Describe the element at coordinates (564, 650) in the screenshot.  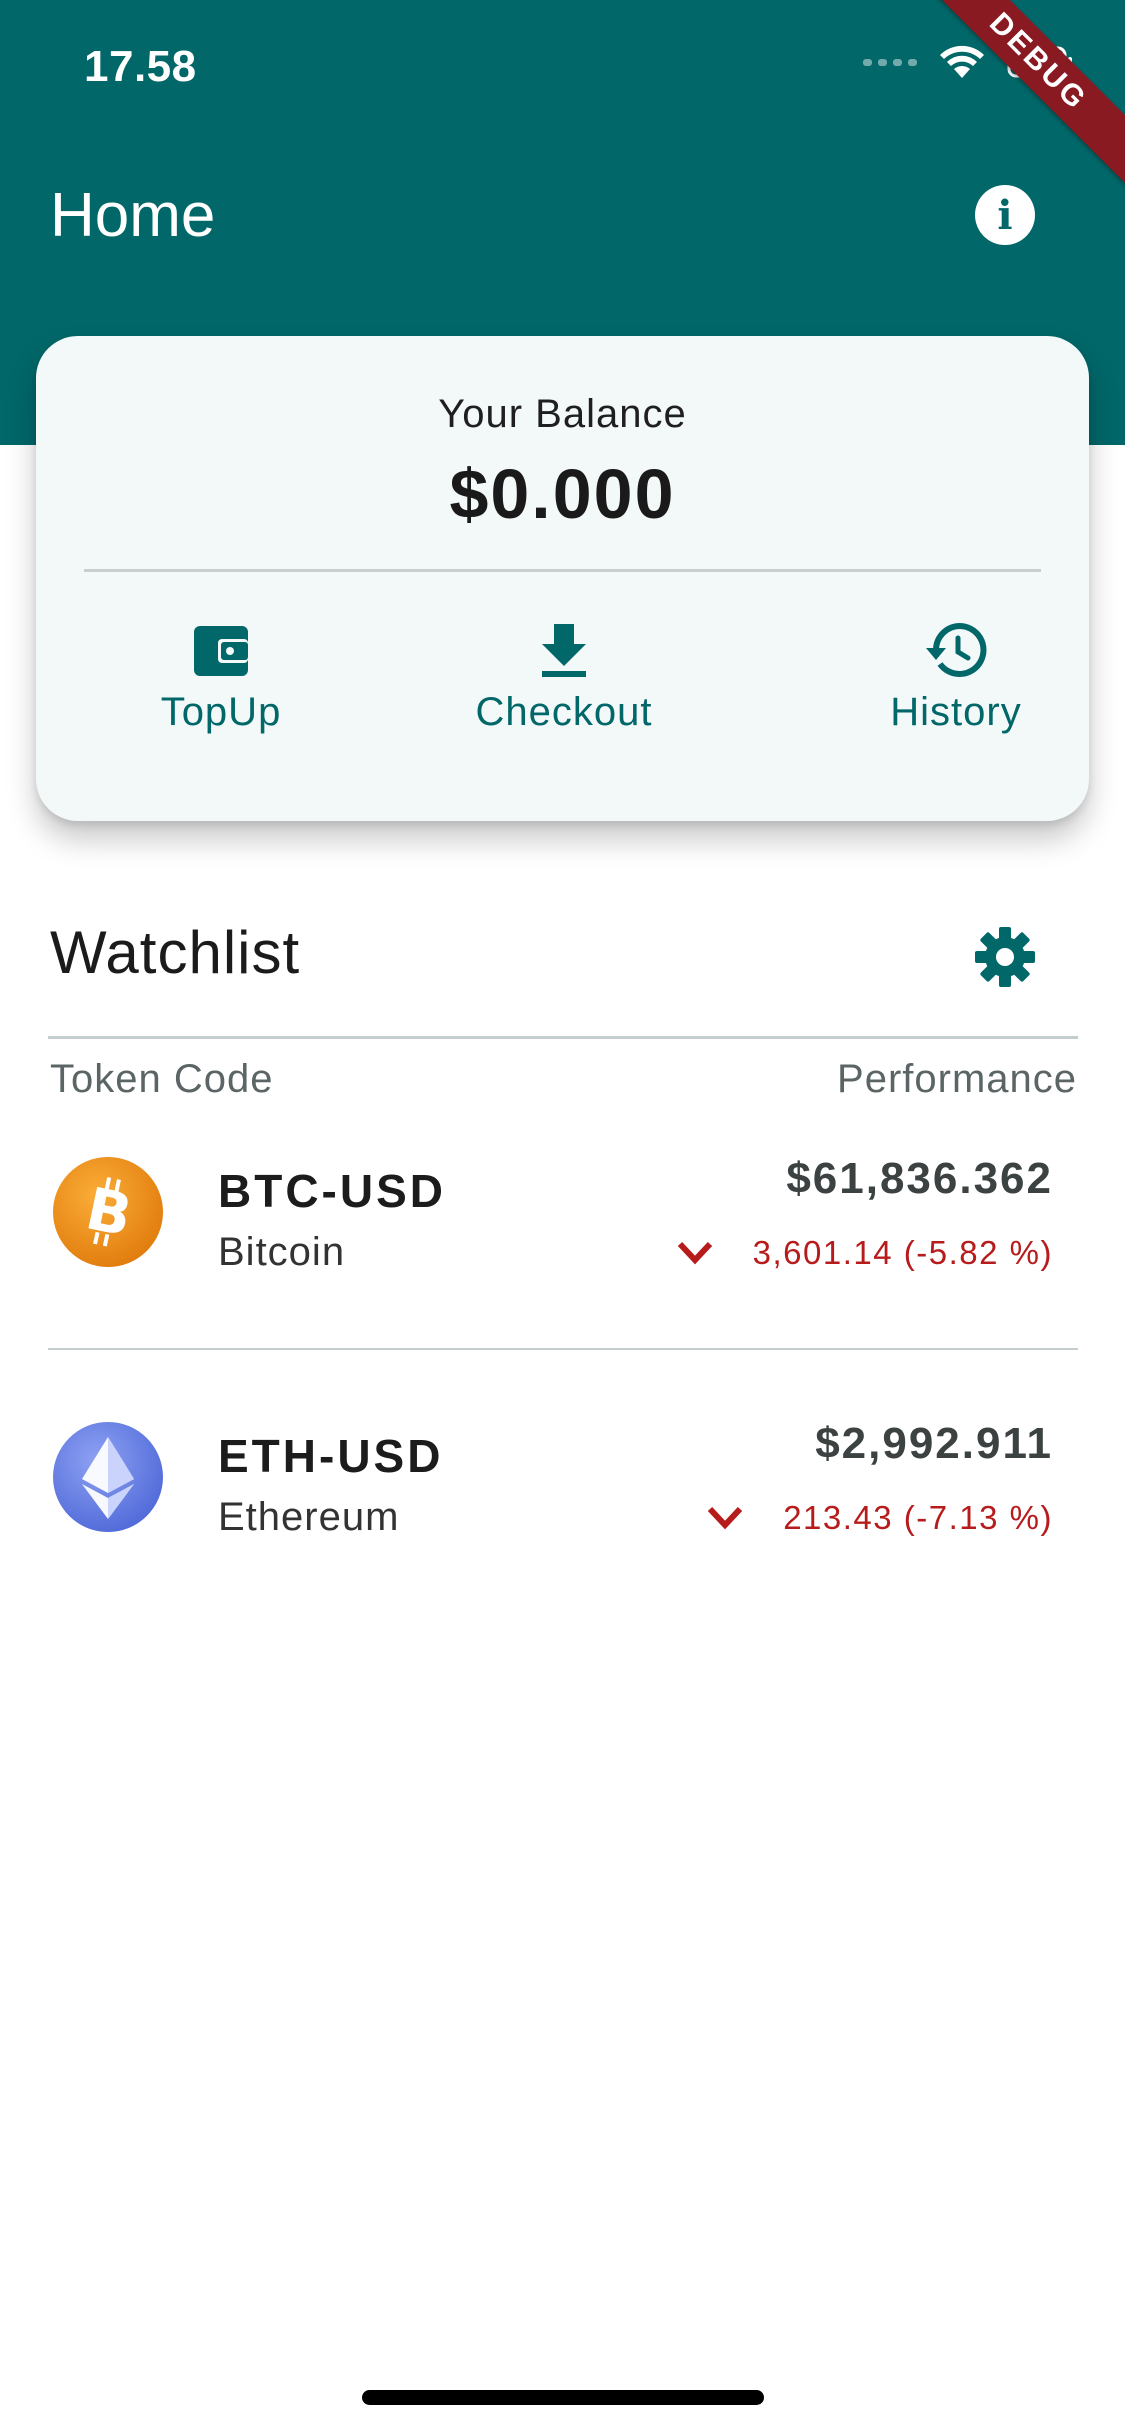
I see `download-icon` at that location.